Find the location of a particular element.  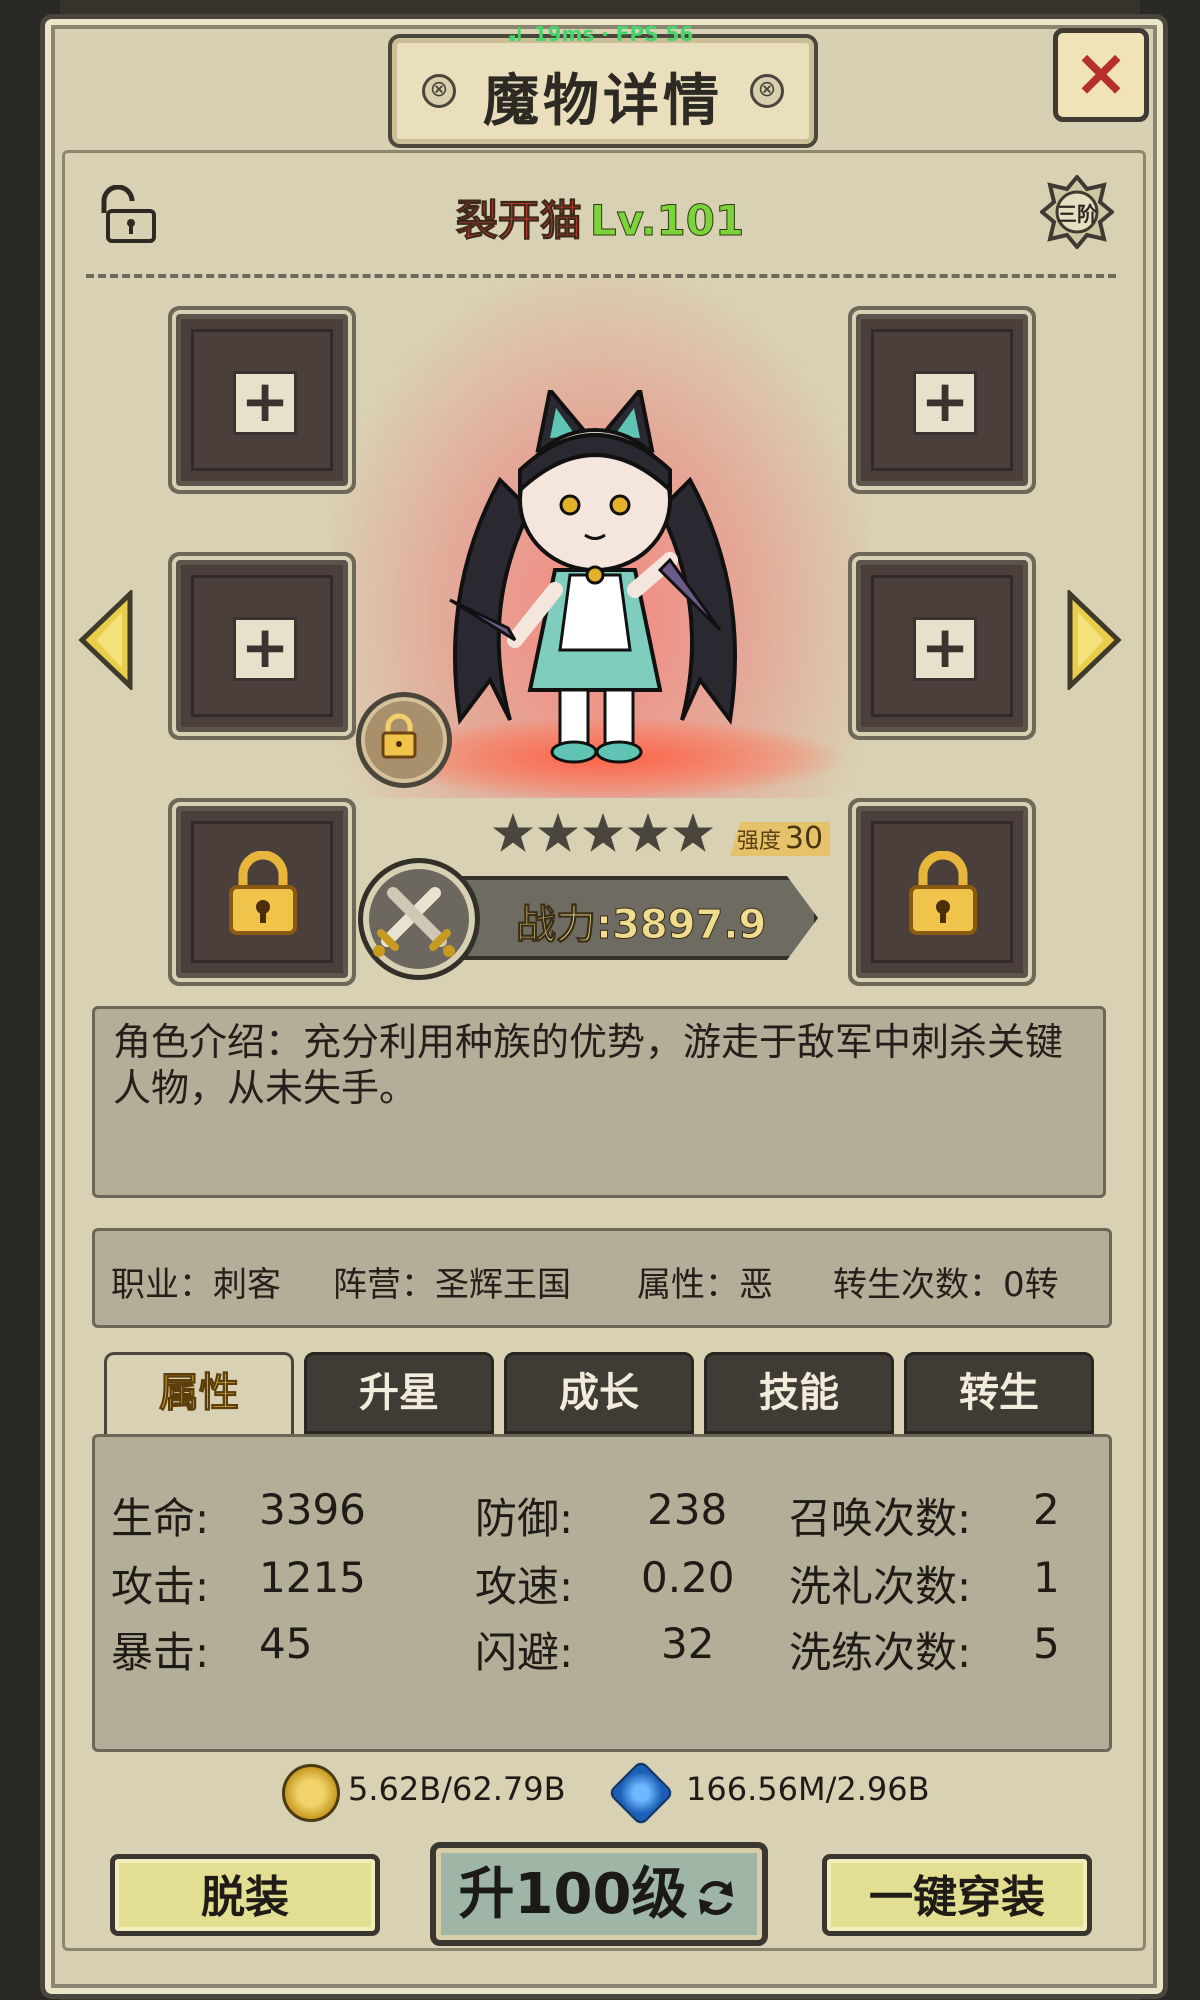

tab-growth: 成长 is located at coordinates (599, 1393).